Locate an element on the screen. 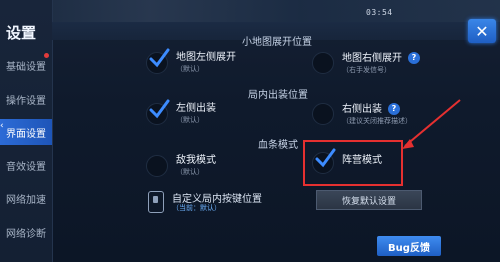 This screenshot has width=500, height=262. bug-report-button: Bug反馈 is located at coordinates (409, 246).